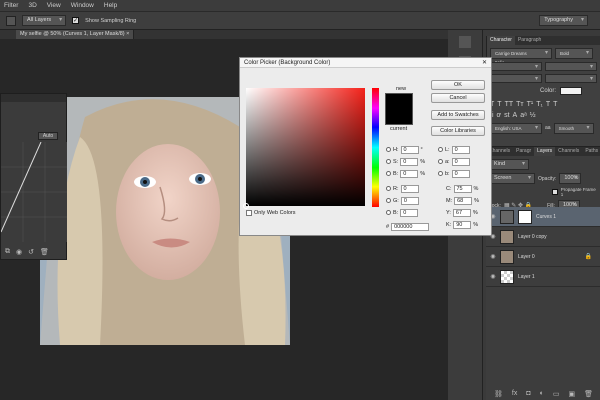 The image size is (600, 400). What do you see at coordinates (547, 178) in the screenshot?
I see `opacity-label: Opacity:` at bounding box center [547, 178].